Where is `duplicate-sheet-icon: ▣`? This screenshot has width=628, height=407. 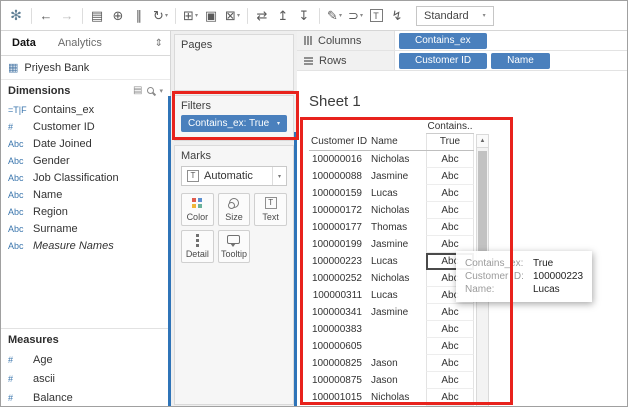 duplicate-sheet-icon: ▣ is located at coordinates (211, 16).